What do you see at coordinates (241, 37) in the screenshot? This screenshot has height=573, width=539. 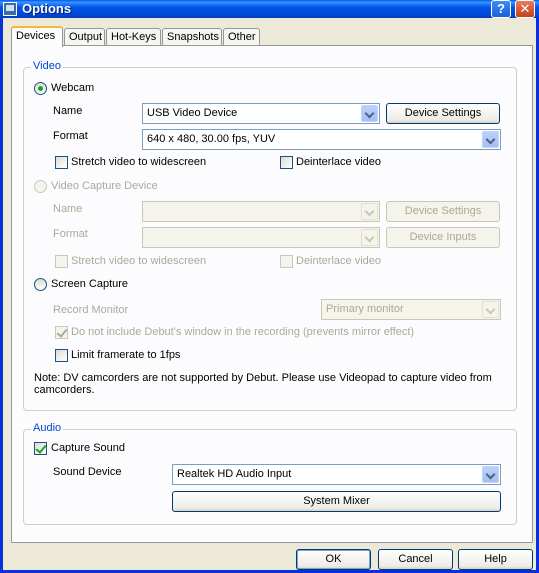 I see `tab-other: Other` at bounding box center [241, 37].